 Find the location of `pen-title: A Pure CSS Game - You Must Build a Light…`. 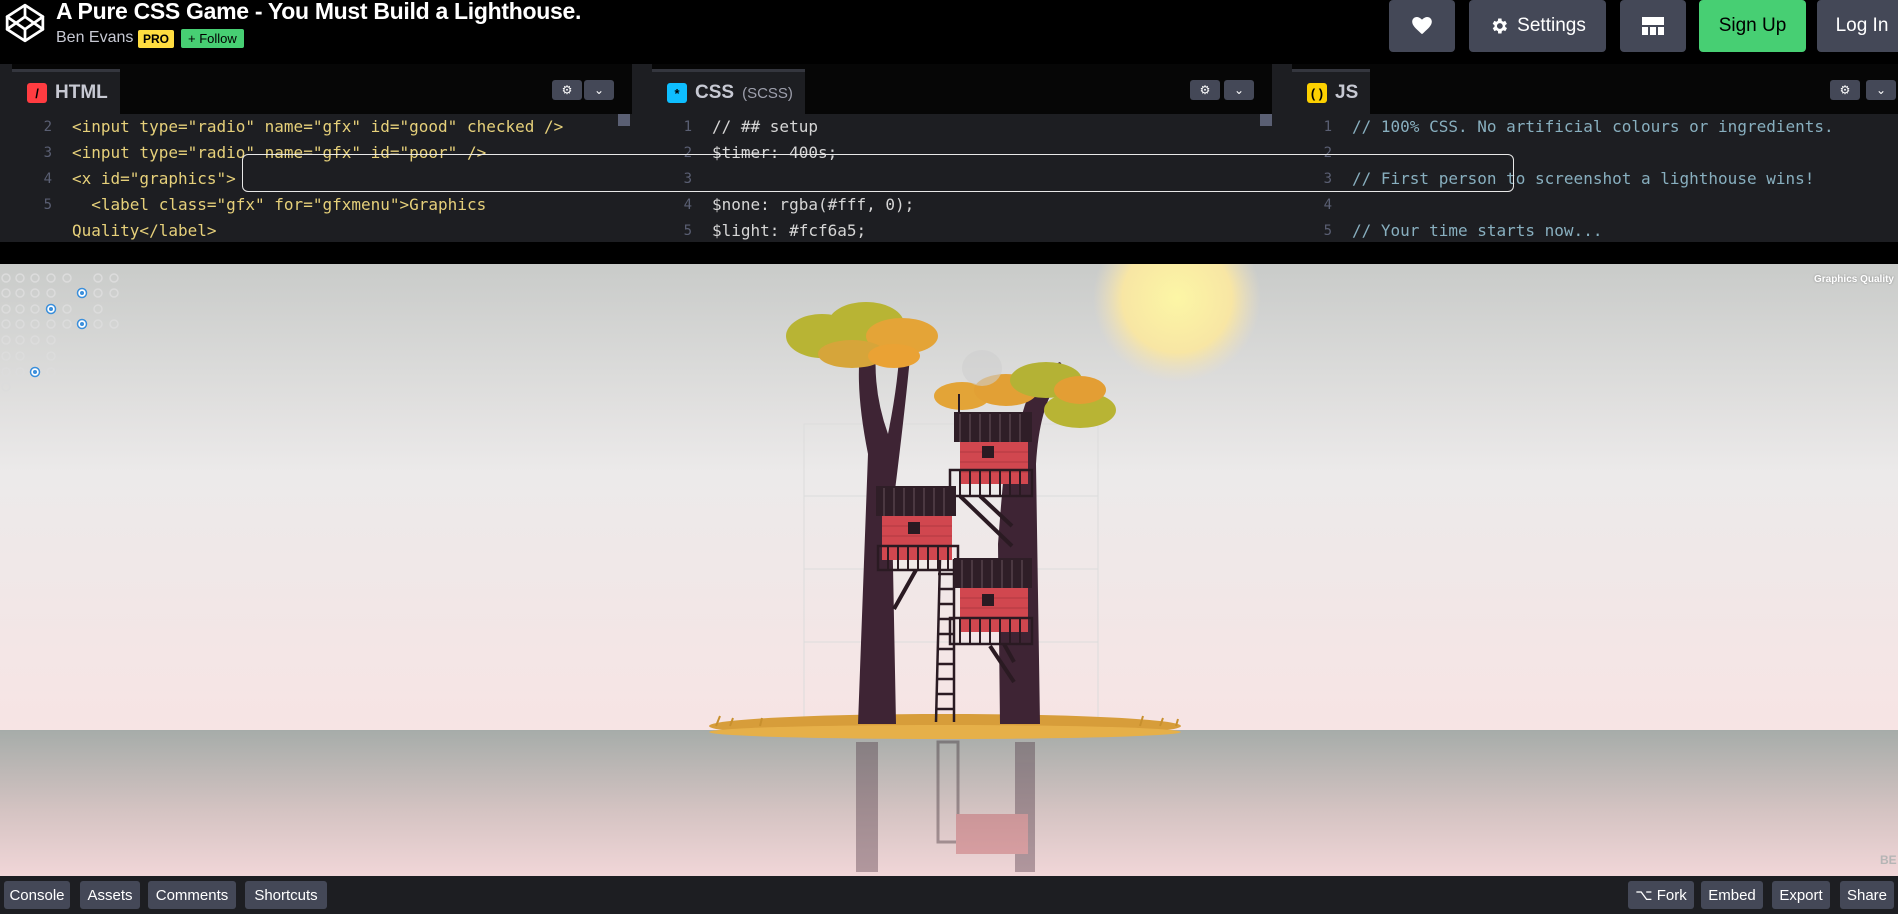

pen-title: A Pure CSS Game - You Must Build a Light… is located at coordinates (319, 12).